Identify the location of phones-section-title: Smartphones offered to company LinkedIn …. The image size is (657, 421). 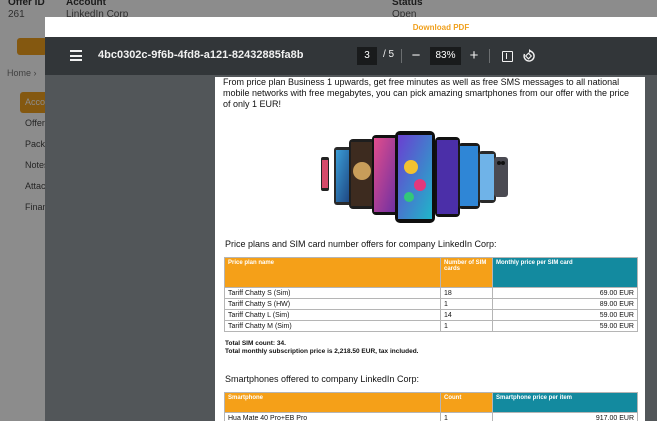
(322, 379).